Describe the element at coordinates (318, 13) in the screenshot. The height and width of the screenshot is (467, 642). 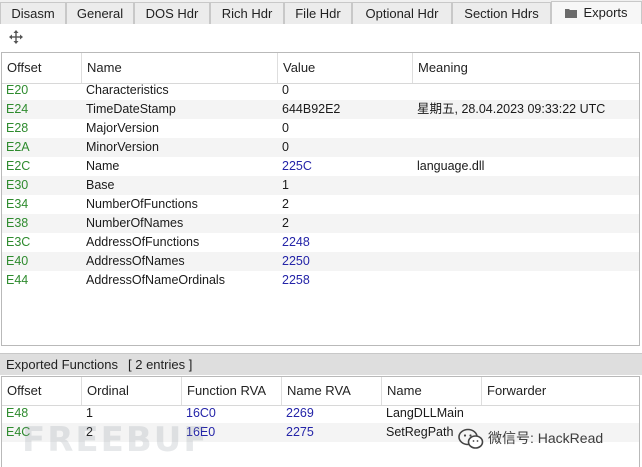
I see `tab-file-hdr: File Hdr` at that location.